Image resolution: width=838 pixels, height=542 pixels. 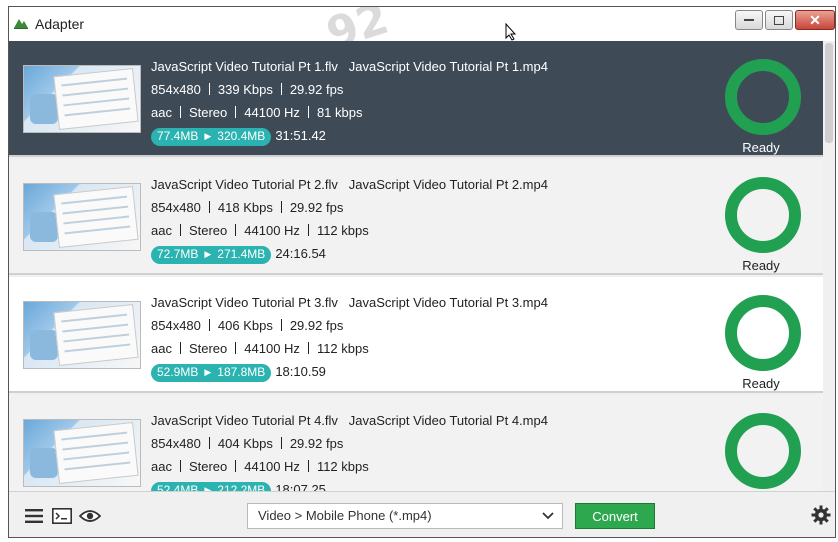 I want to click on close-button: ✕, so click(x=815, y=20).